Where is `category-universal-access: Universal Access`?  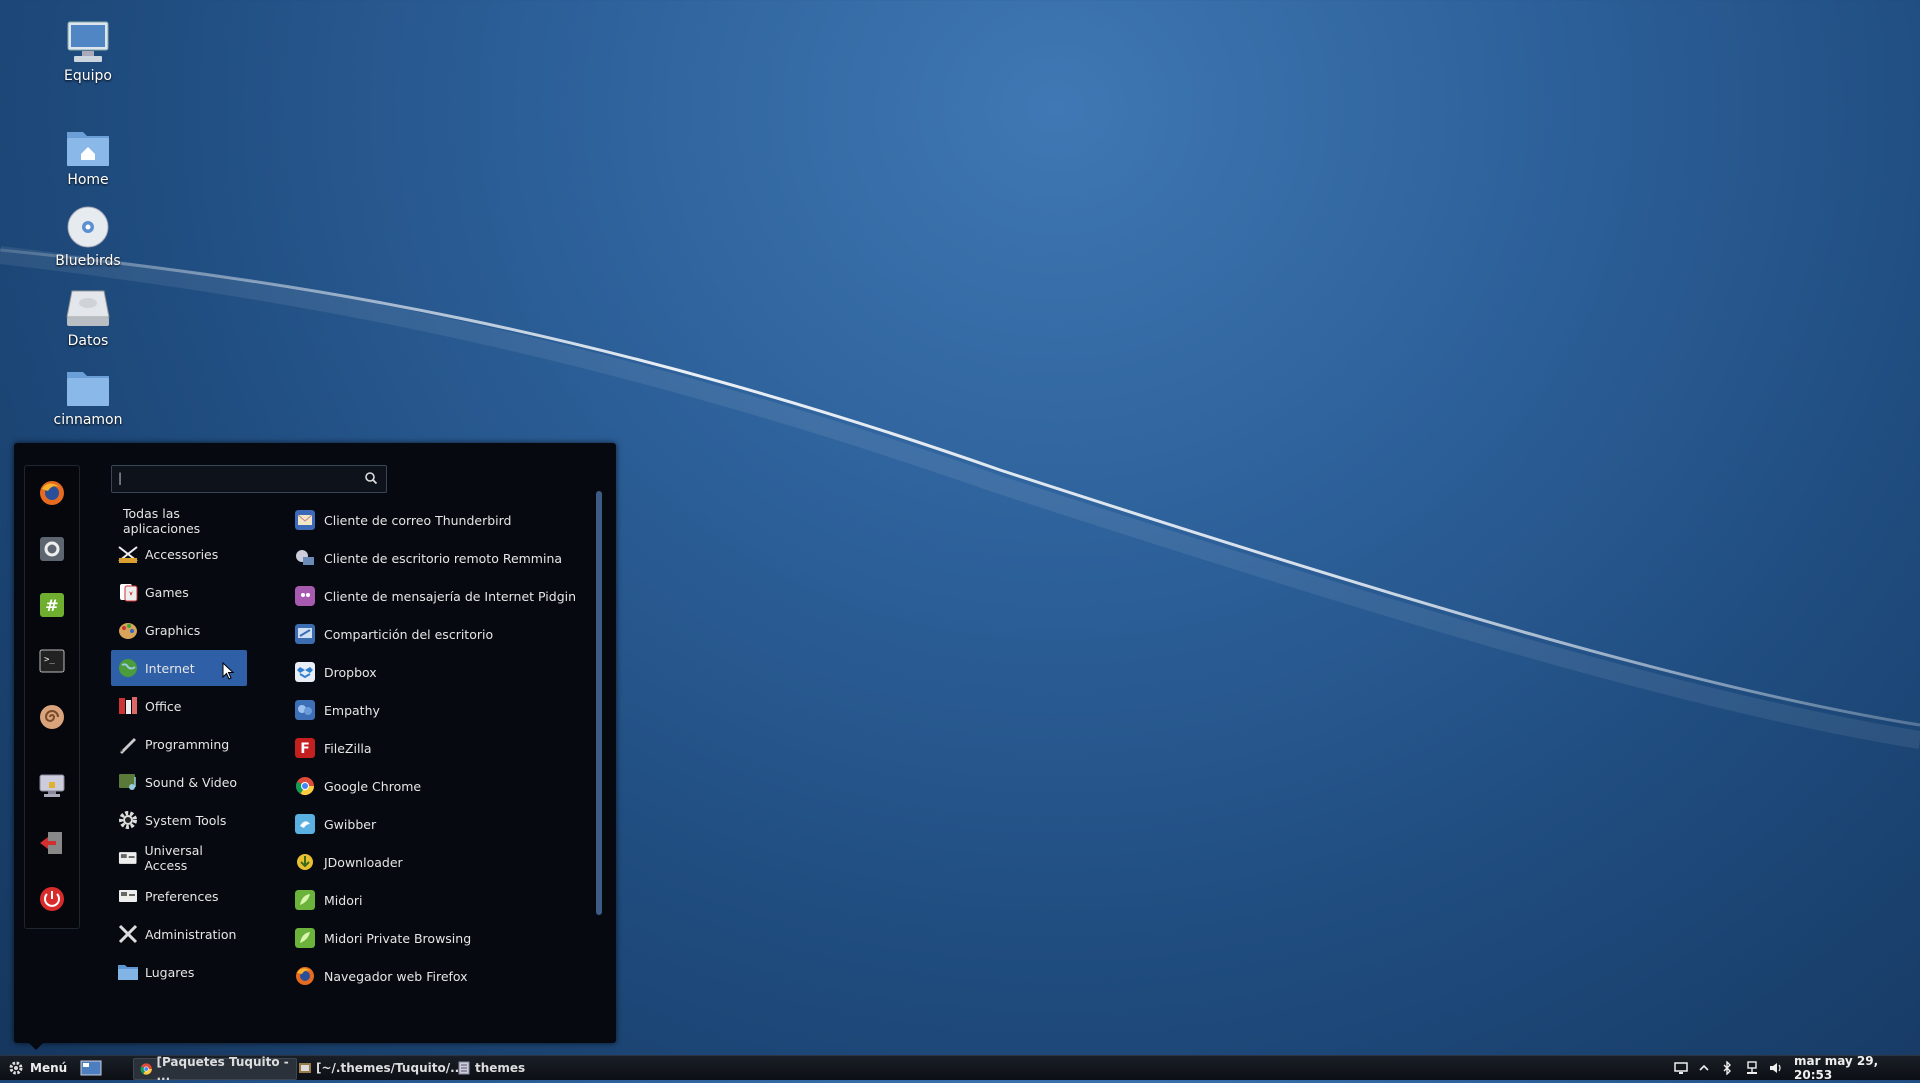 category-universal-access: Universal Access is located at coordinates (179, 858).